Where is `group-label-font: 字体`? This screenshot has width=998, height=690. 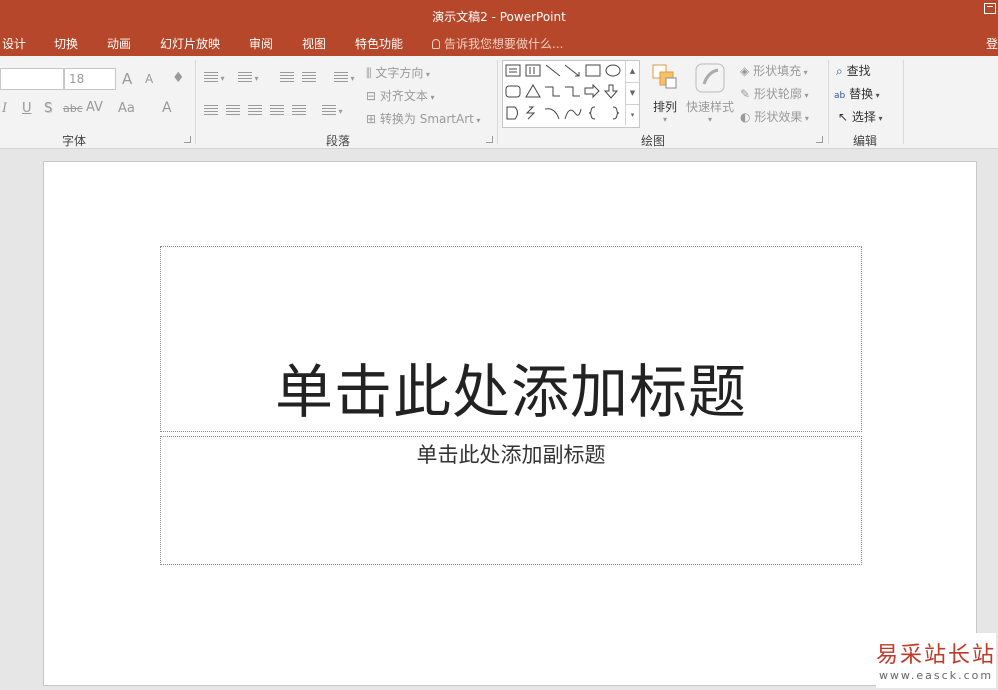 group-label-font: 字体 is located at coordinates (74, 141).